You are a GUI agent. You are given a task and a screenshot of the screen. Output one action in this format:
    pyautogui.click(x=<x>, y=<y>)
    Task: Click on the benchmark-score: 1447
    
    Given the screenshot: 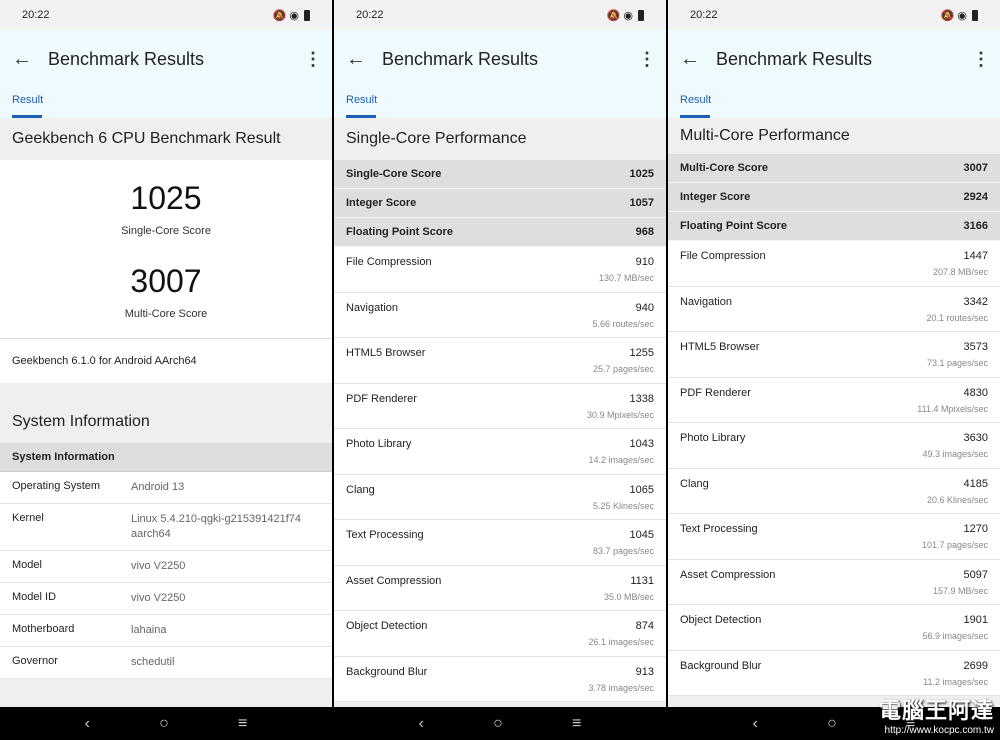 What is the action you would take?
    pyautogui.click(x=975, y=256)
    